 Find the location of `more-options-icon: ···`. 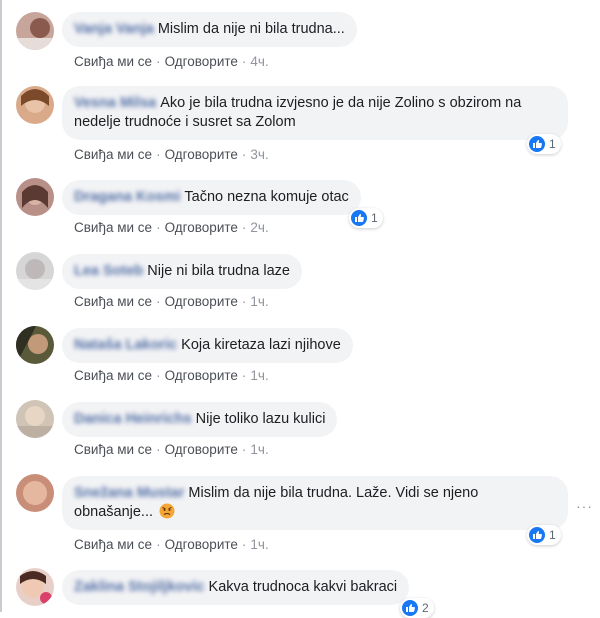

more-options-icon: ··· is located at coordinates (584, 506).